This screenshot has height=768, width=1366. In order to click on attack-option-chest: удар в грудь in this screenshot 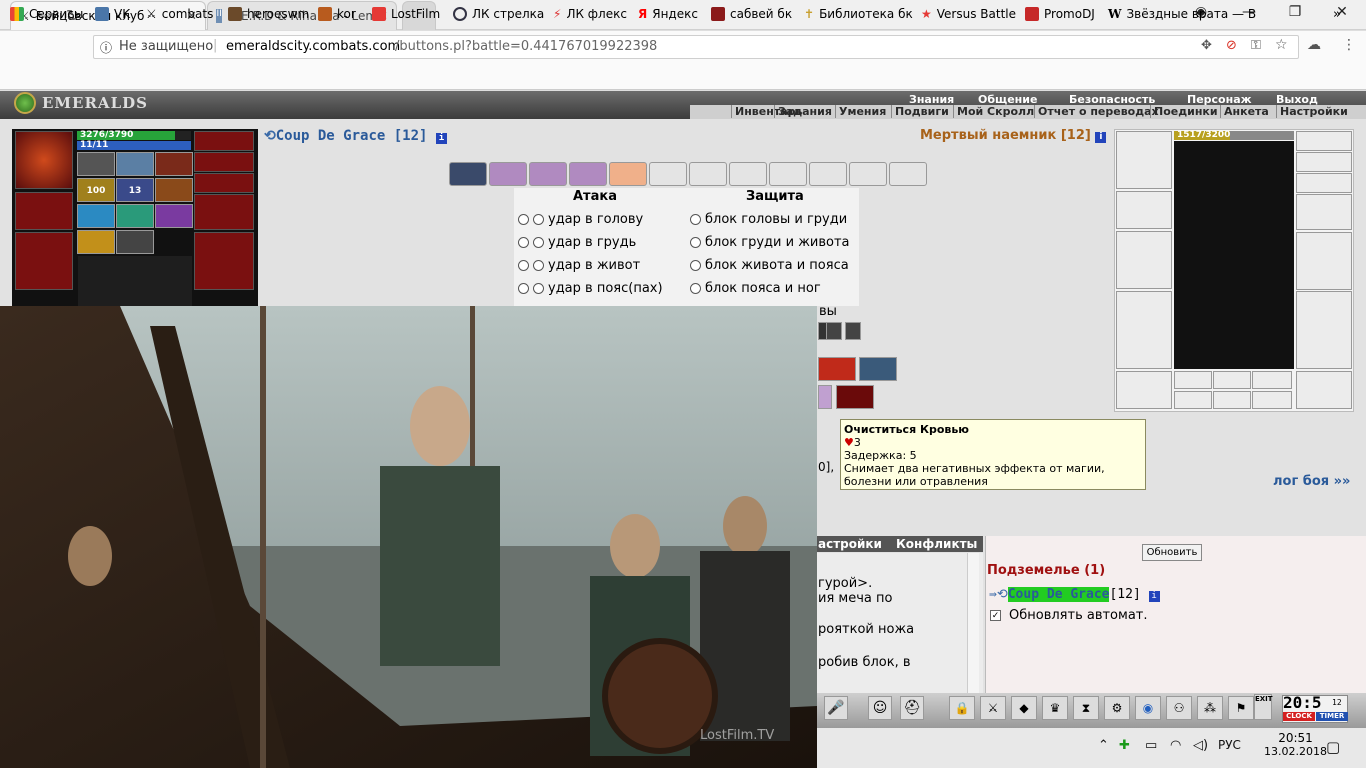, I will do `click(577, 242)`.